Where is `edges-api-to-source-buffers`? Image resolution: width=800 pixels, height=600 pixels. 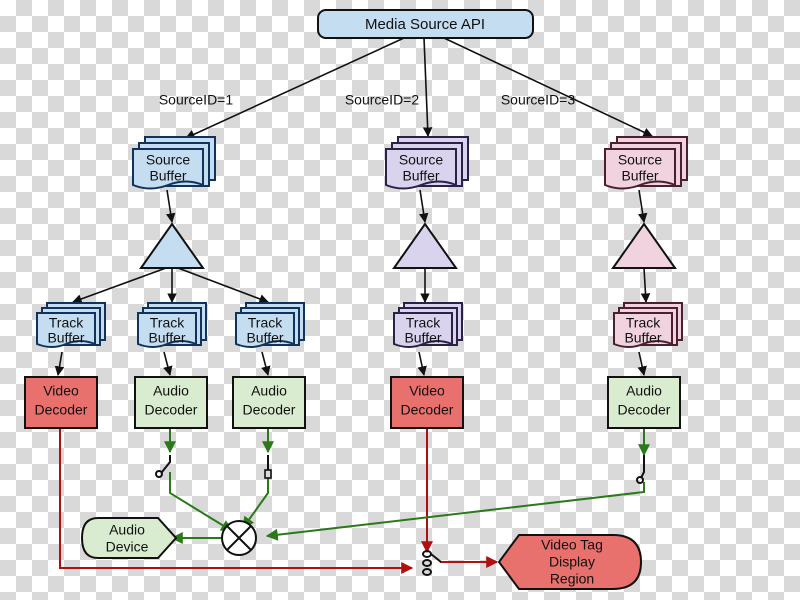
edges-api-to-source-buffers is located at coordinates (419, 88).